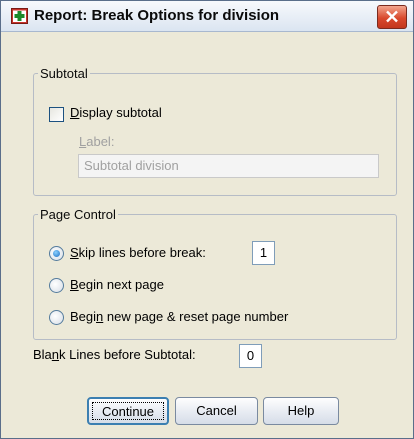  I want to click on display-subtotal-label: Display subtotal, so click(116, 112).